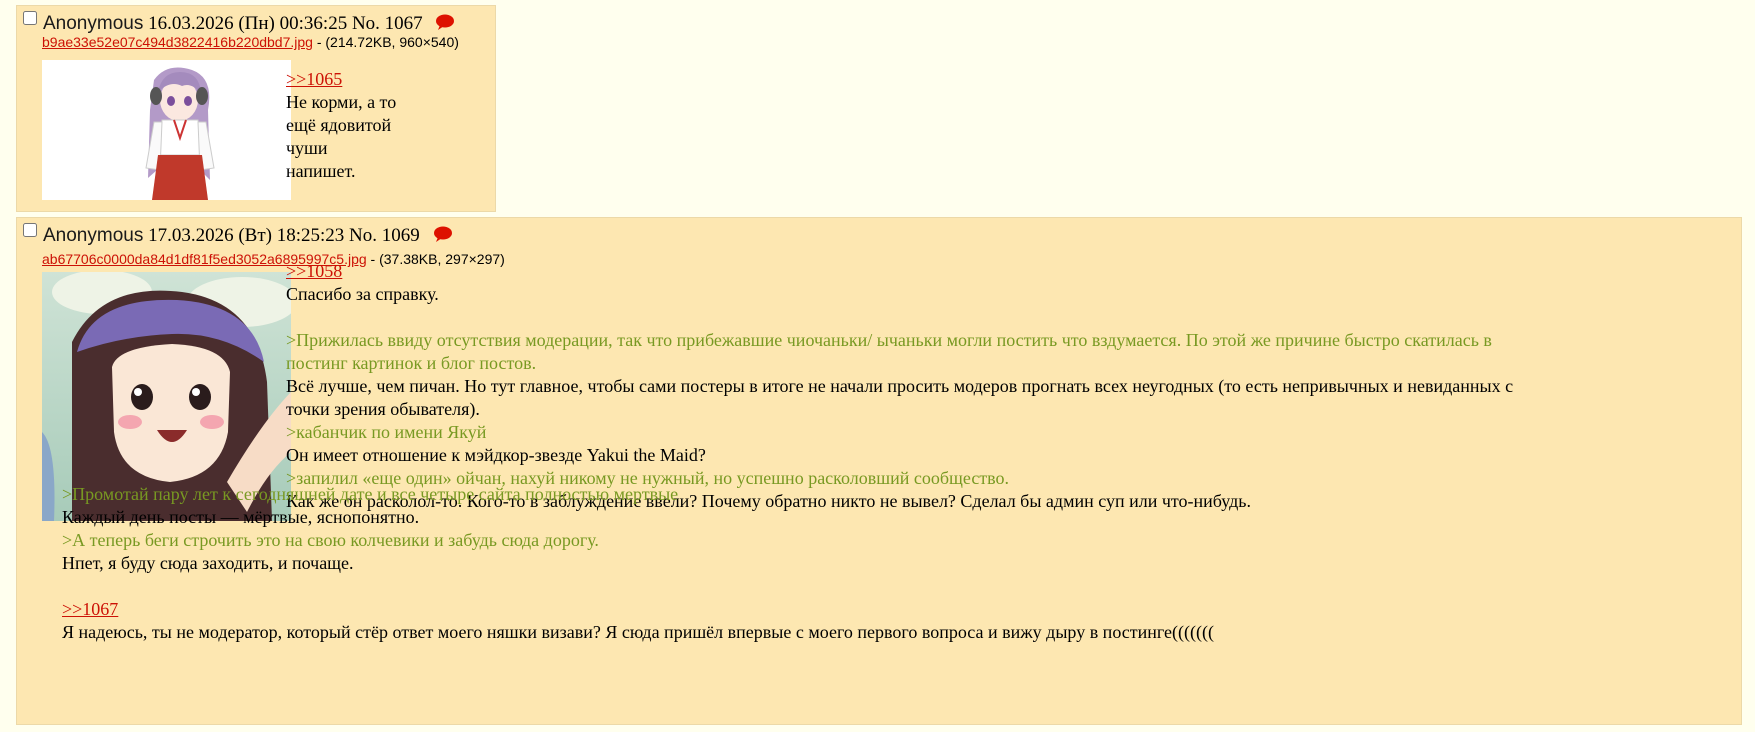 This screenshot has height=732, width=1755. Describe the element at coordinates (384, 235) in the screenshot. I see `post-number: No. 1069` at that location.